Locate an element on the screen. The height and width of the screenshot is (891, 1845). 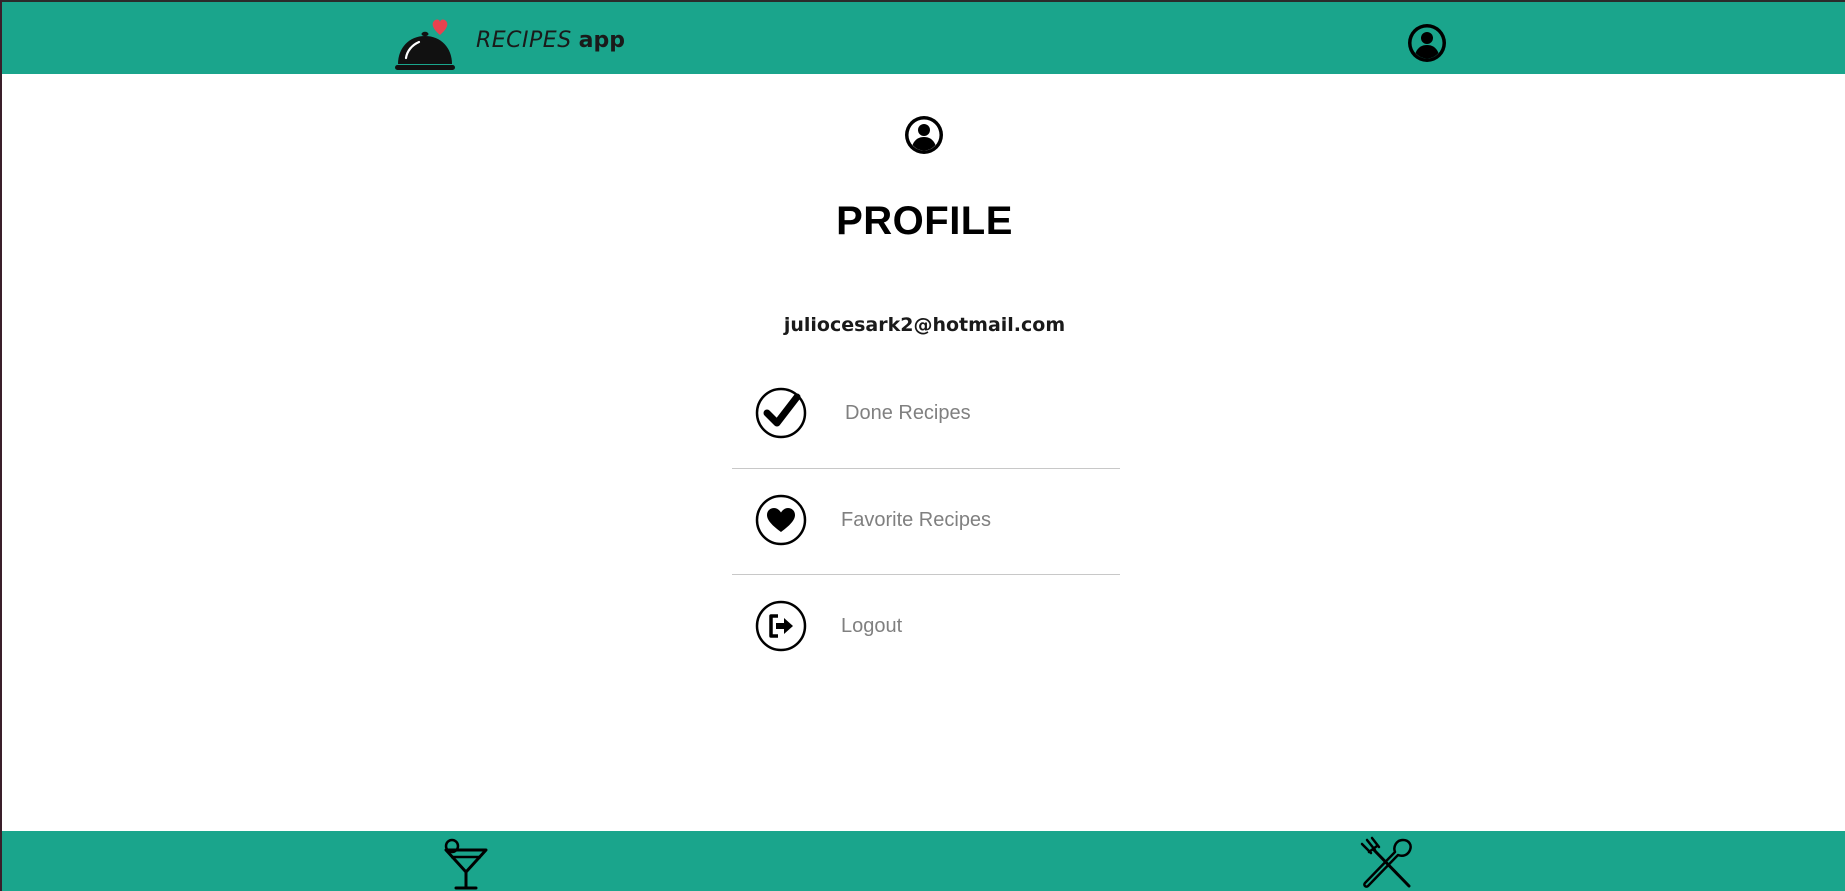
done-recipes-button: Done Recipes is located at coordinates (926, 416).